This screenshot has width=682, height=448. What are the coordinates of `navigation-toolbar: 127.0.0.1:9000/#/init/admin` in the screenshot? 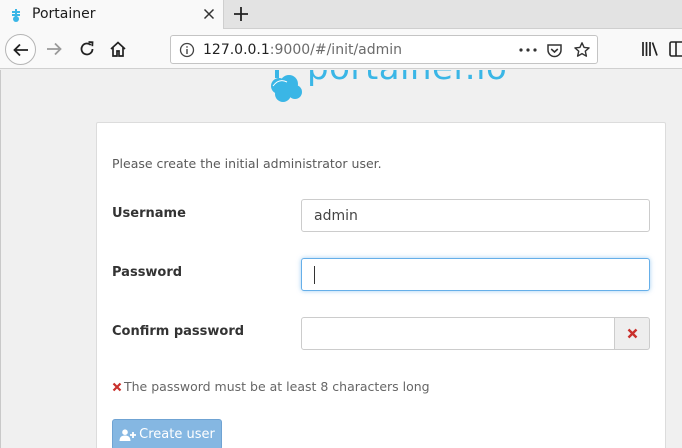 It's located at (341, 49).